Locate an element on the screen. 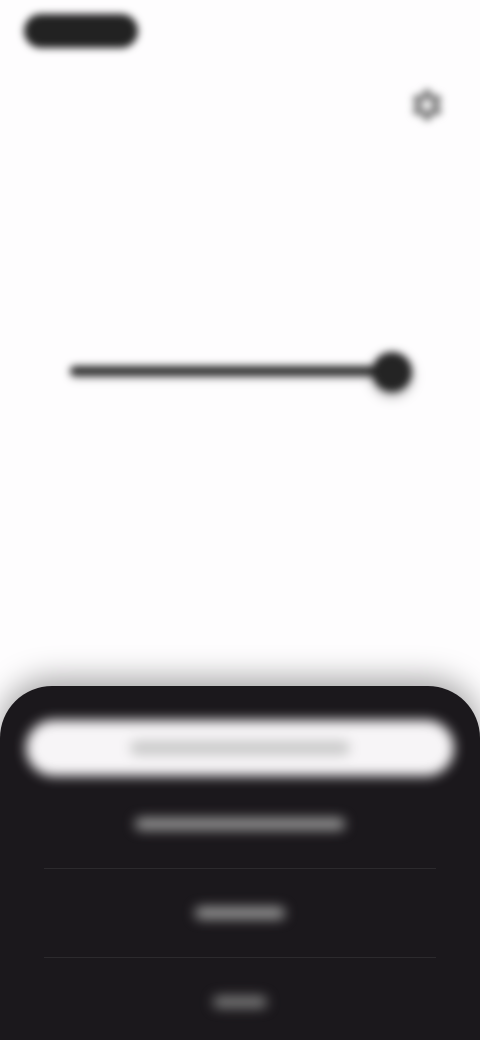 The image size is (480, 1040). sheet-option-1-label-bar is located at coordinates (240, 824).